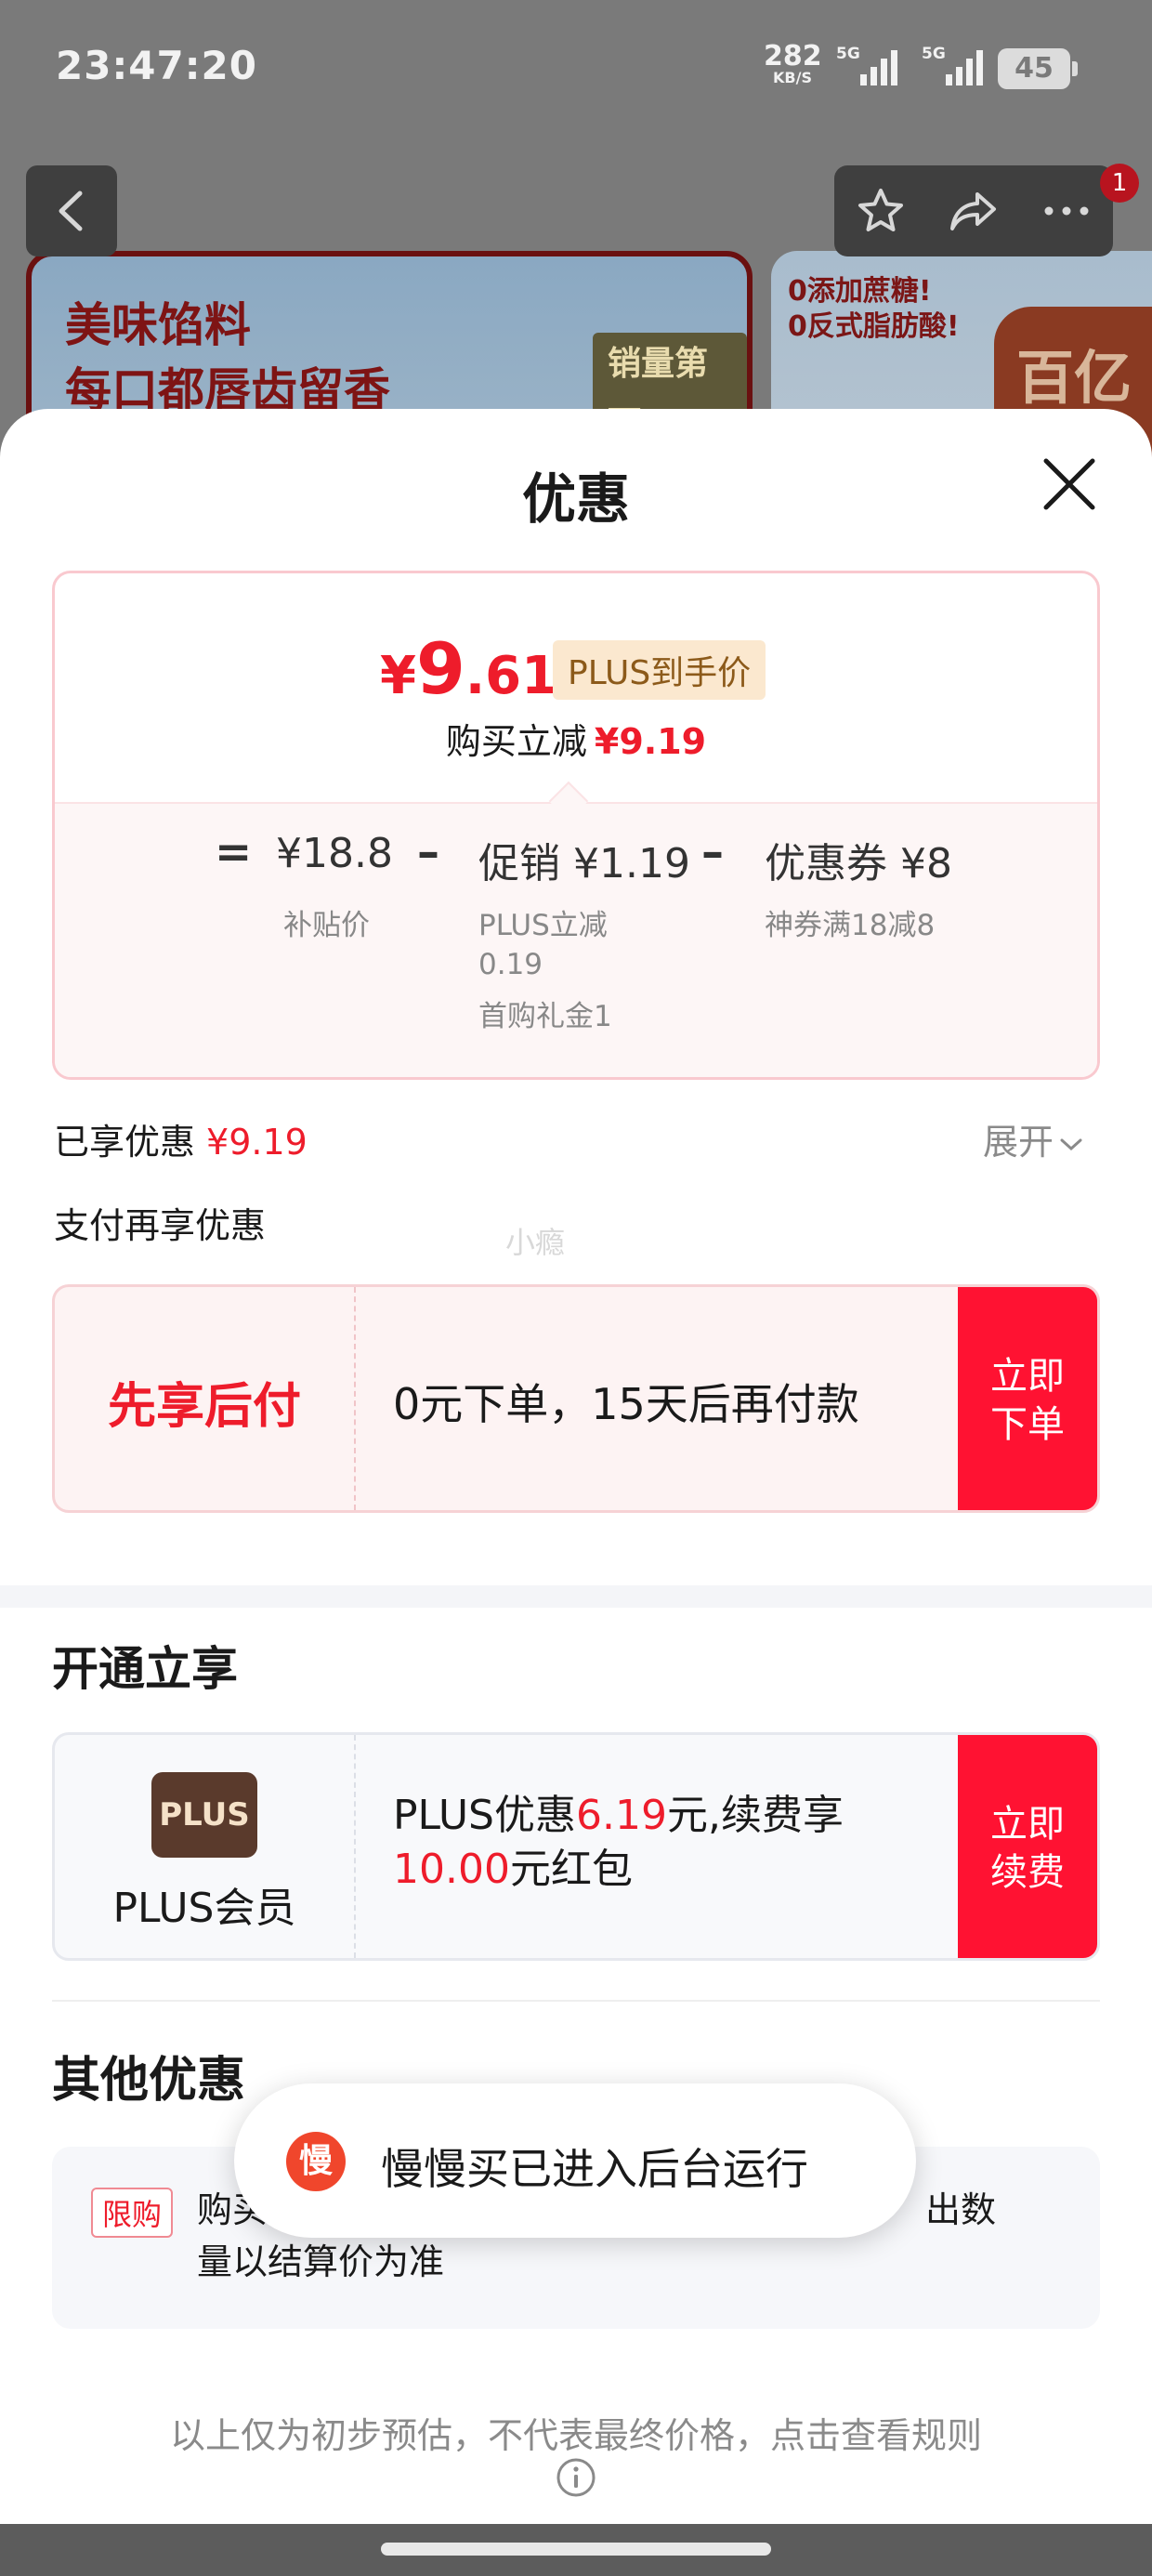  Describe the element at coordinates (576, 2001) in the screenshot. I see `divider-line` at that location.